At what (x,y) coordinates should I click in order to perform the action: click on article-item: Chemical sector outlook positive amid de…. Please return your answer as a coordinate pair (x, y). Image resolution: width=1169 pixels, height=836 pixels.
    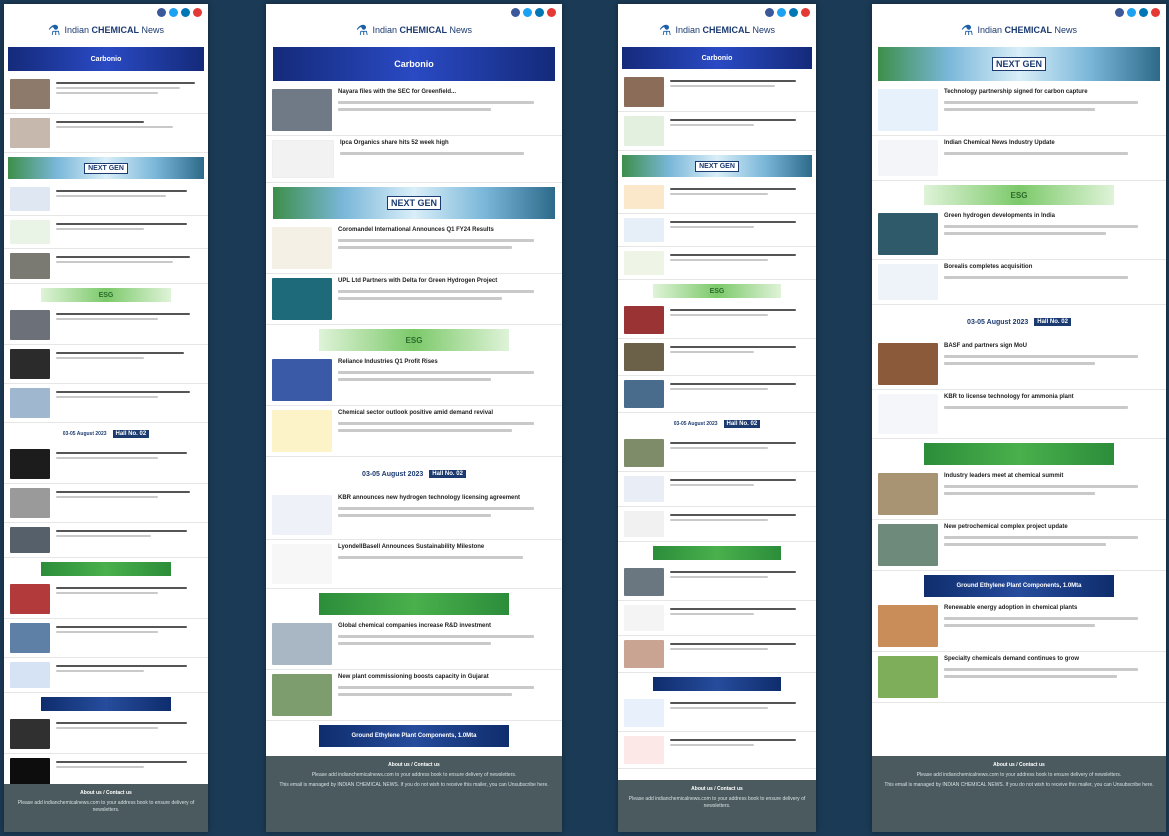
    Looking at the image, I should click on (414, 431).